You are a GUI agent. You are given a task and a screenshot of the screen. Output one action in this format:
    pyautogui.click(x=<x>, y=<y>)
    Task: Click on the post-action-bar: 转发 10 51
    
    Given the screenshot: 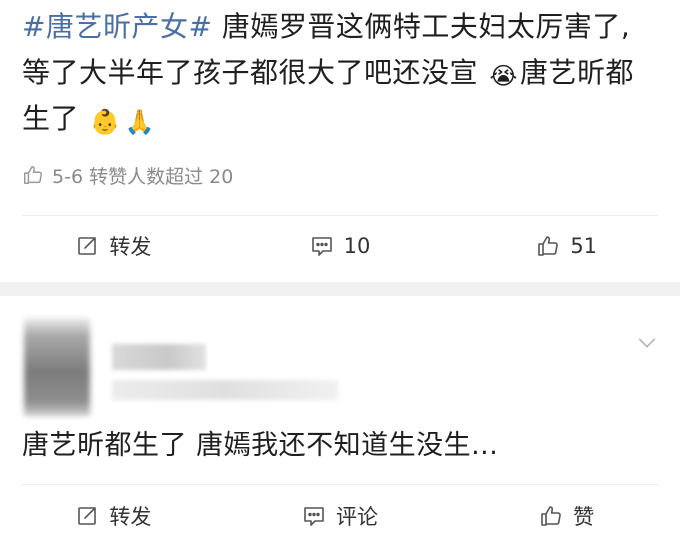 What is the action you would take?
    pyautogui.click(x=340, y=246)
    